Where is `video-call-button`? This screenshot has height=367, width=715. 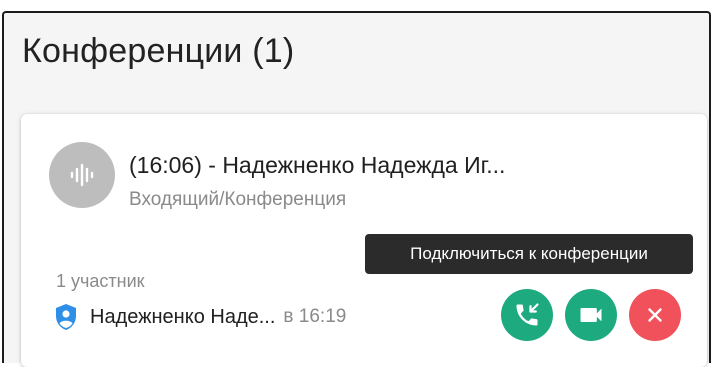
video-call-button is located at coordinates (591, 315).